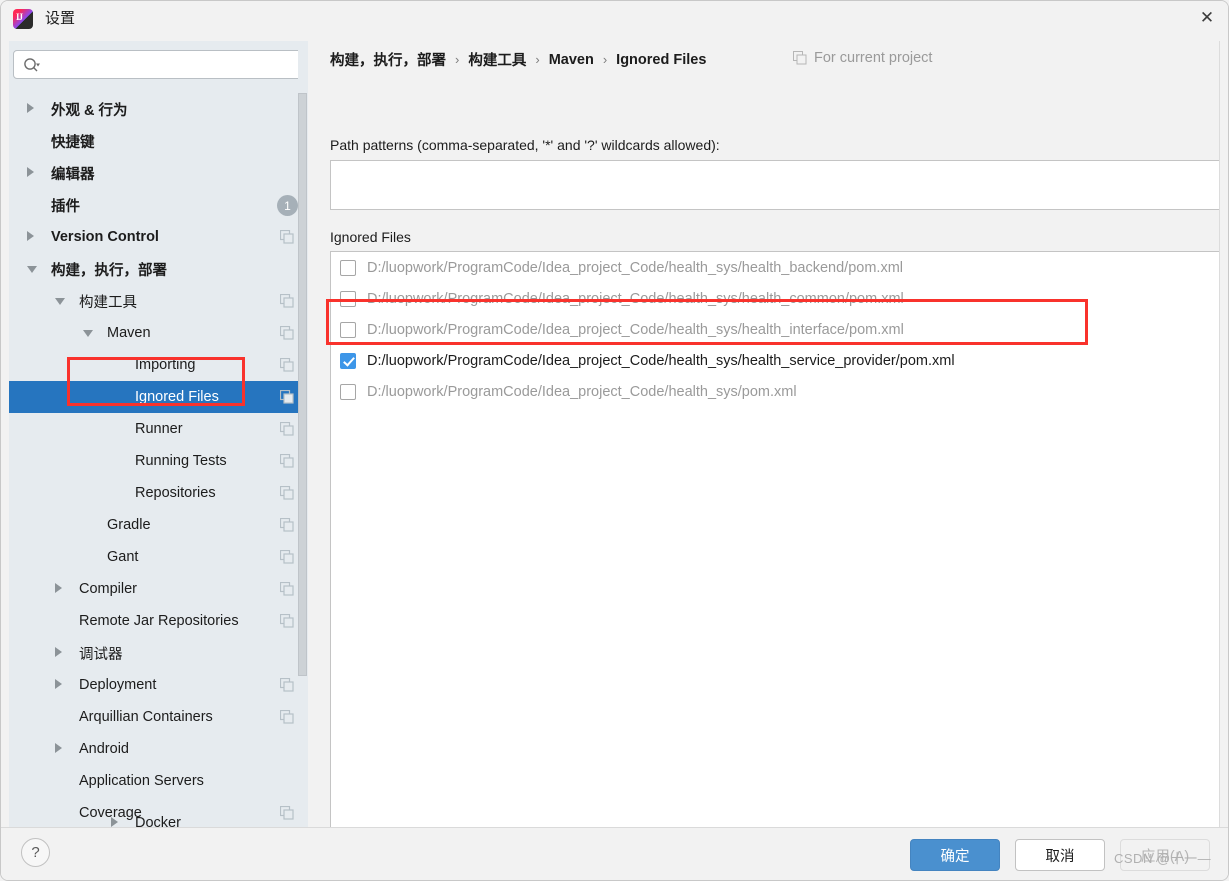  Describe the element at coordinates (158, 557) in the screenshot. I see `sidebar-item-gant: Gant` at that location.